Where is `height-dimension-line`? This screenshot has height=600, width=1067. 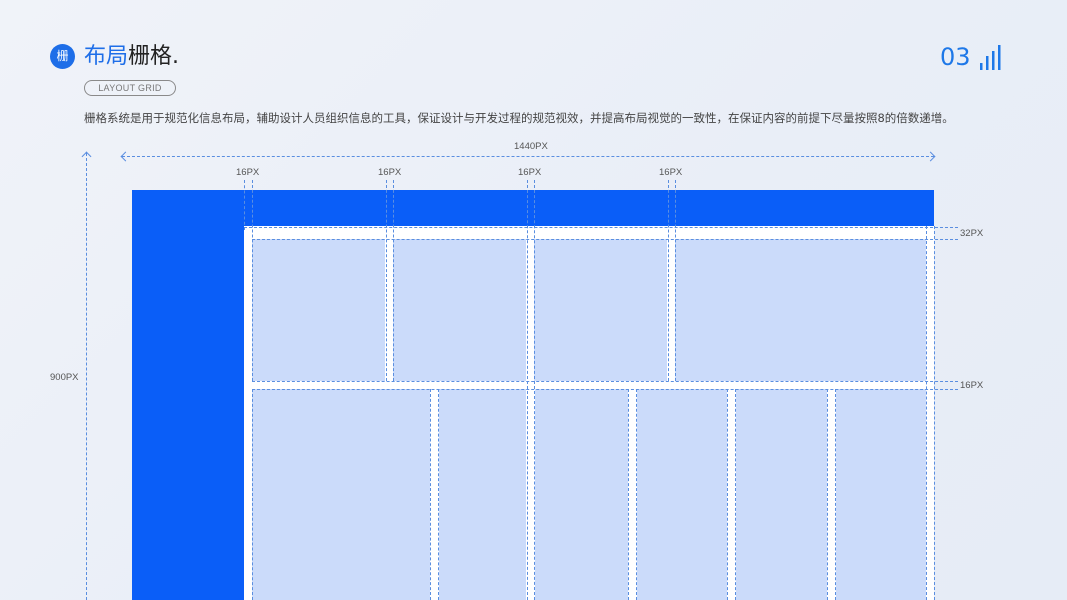
height-dimension-line is located at coordinates (86, 376).